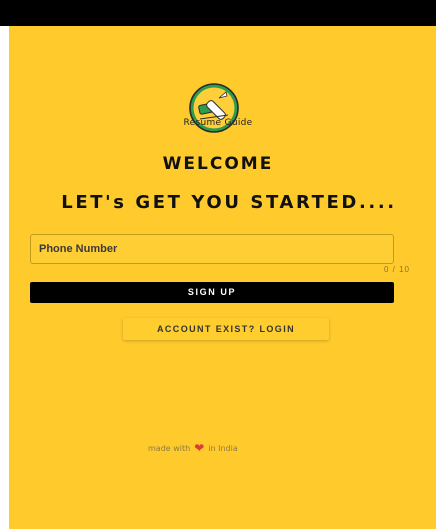  I want to click on sign-up-button: SIGN UP, so click(212, 292).